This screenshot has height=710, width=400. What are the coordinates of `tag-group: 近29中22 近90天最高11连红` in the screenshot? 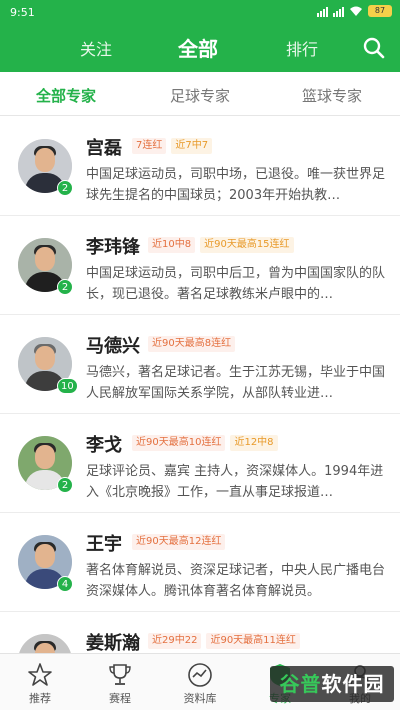 It's located at (224, 641).